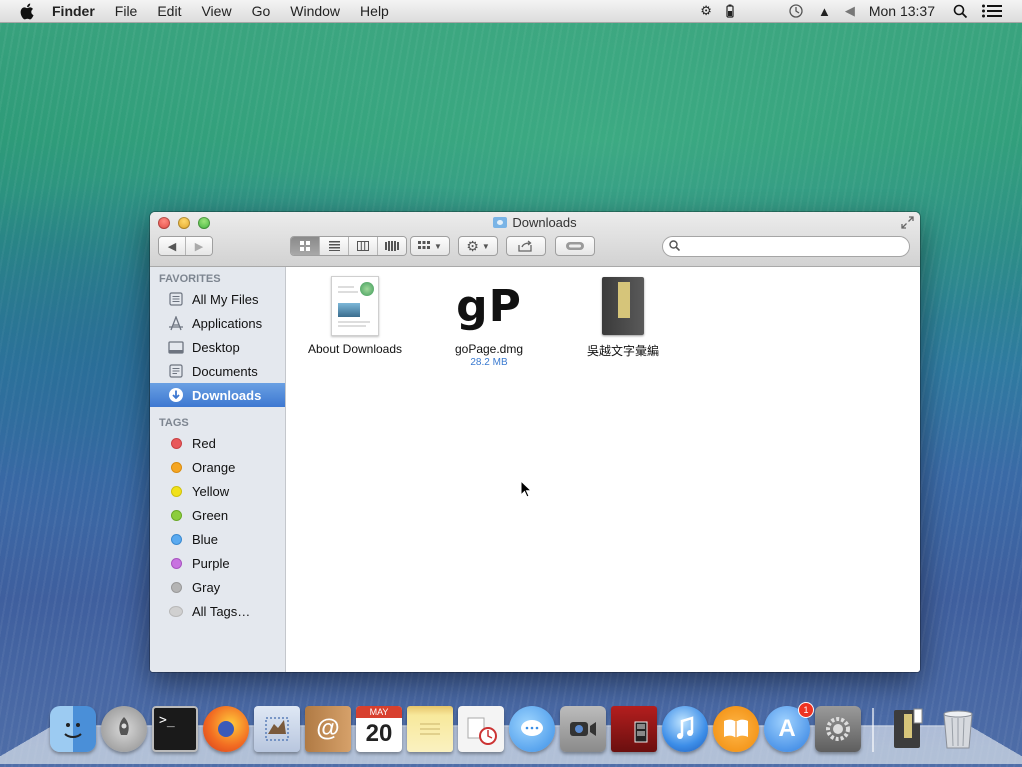 This screenshot has height=767, width=1022. I want to click on finder-dock-icon, so click(73, 729).